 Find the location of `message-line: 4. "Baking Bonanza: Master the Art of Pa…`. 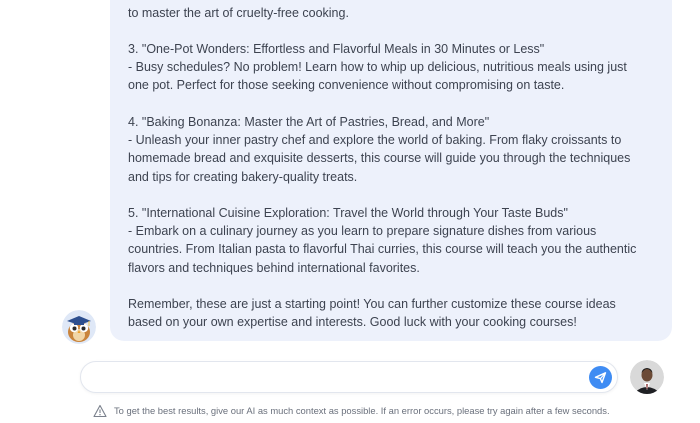

message-line: 4. "Baking Bonanza: Master the Art of Pa… is located at coordinates (309, 122).